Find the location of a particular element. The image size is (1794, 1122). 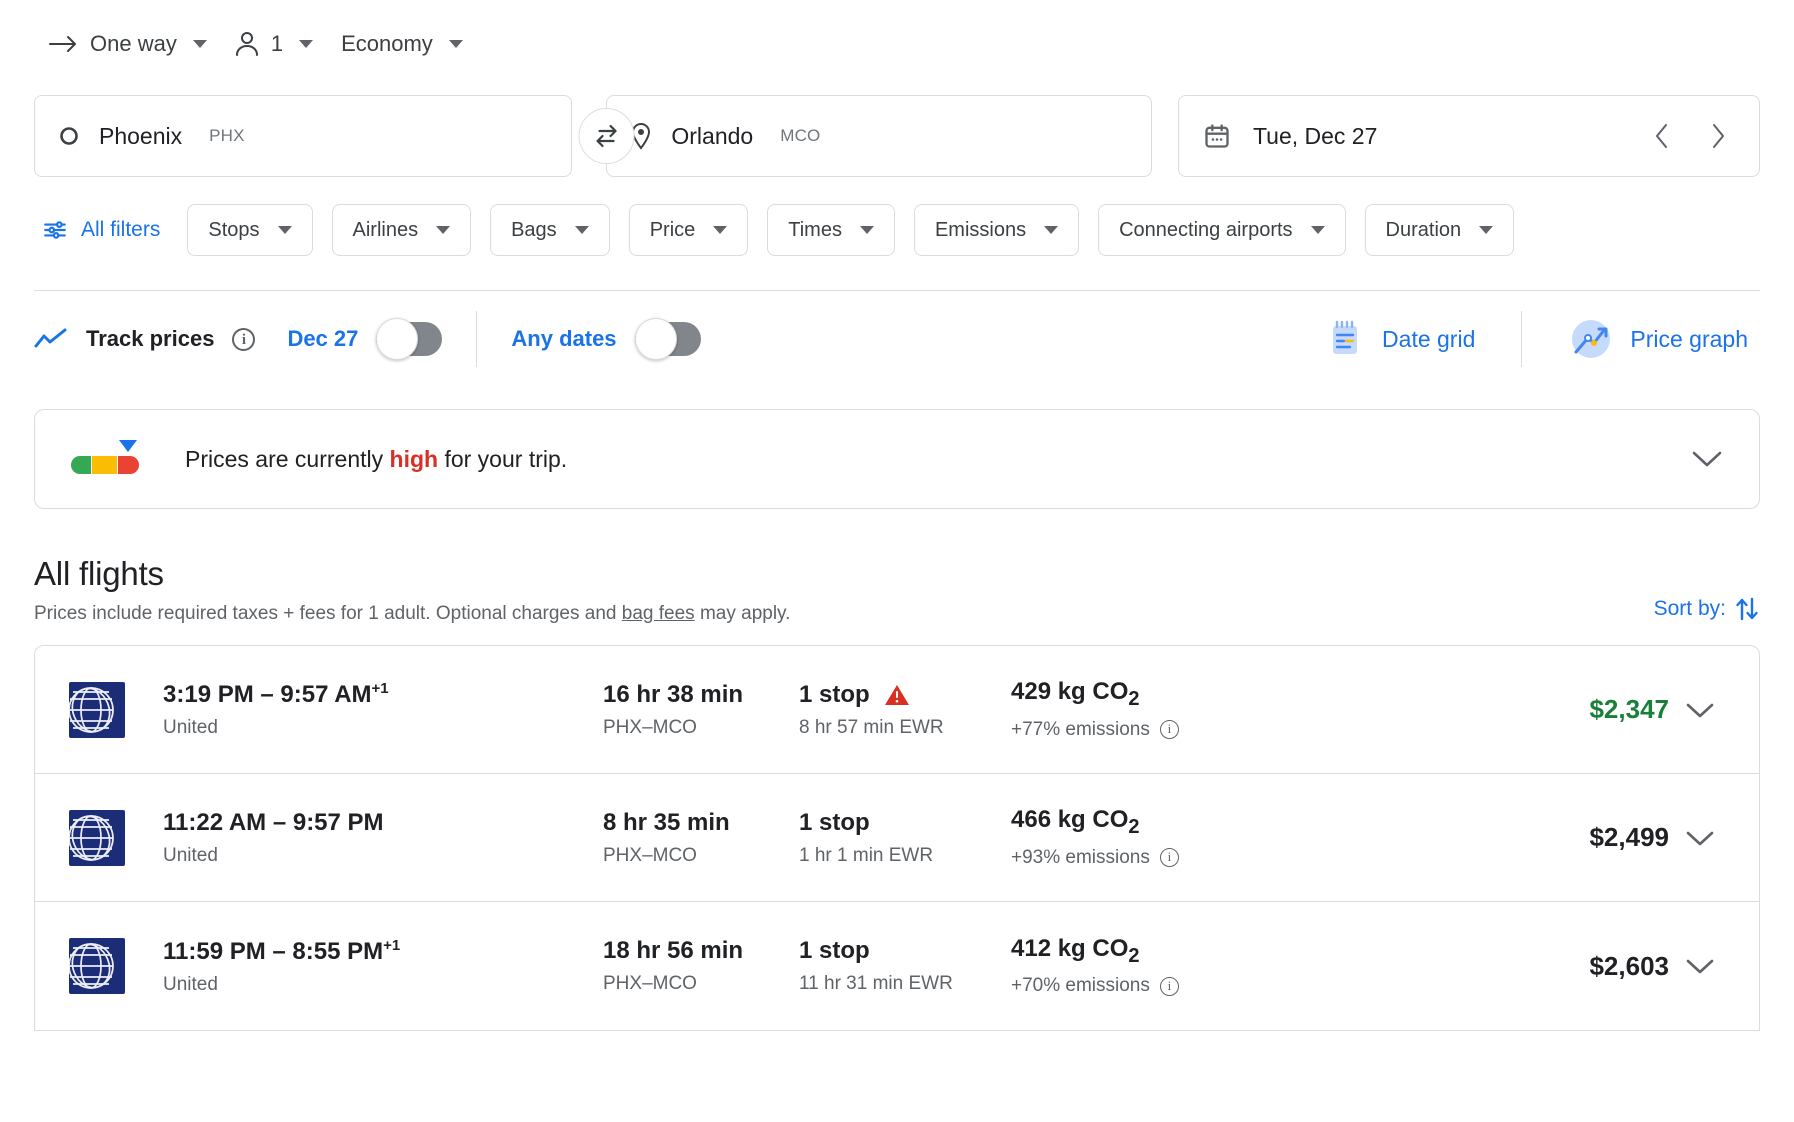

passengers-selector: 1 is located at coordinates (274, 44).